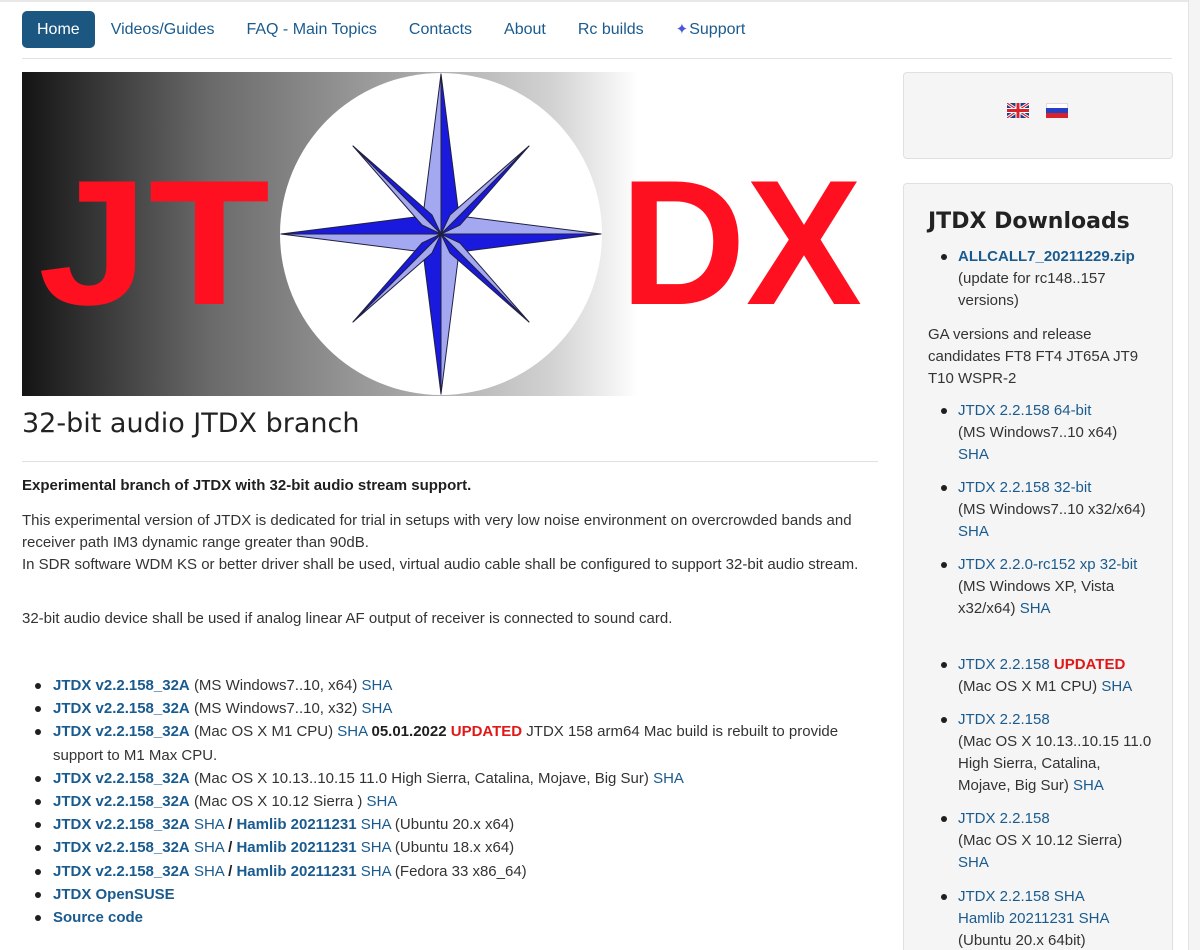  What do you see at coordinates (409, 732) in the screenshot?
I see `update-date: 05.01.2022` at bounding box center [409, 732].